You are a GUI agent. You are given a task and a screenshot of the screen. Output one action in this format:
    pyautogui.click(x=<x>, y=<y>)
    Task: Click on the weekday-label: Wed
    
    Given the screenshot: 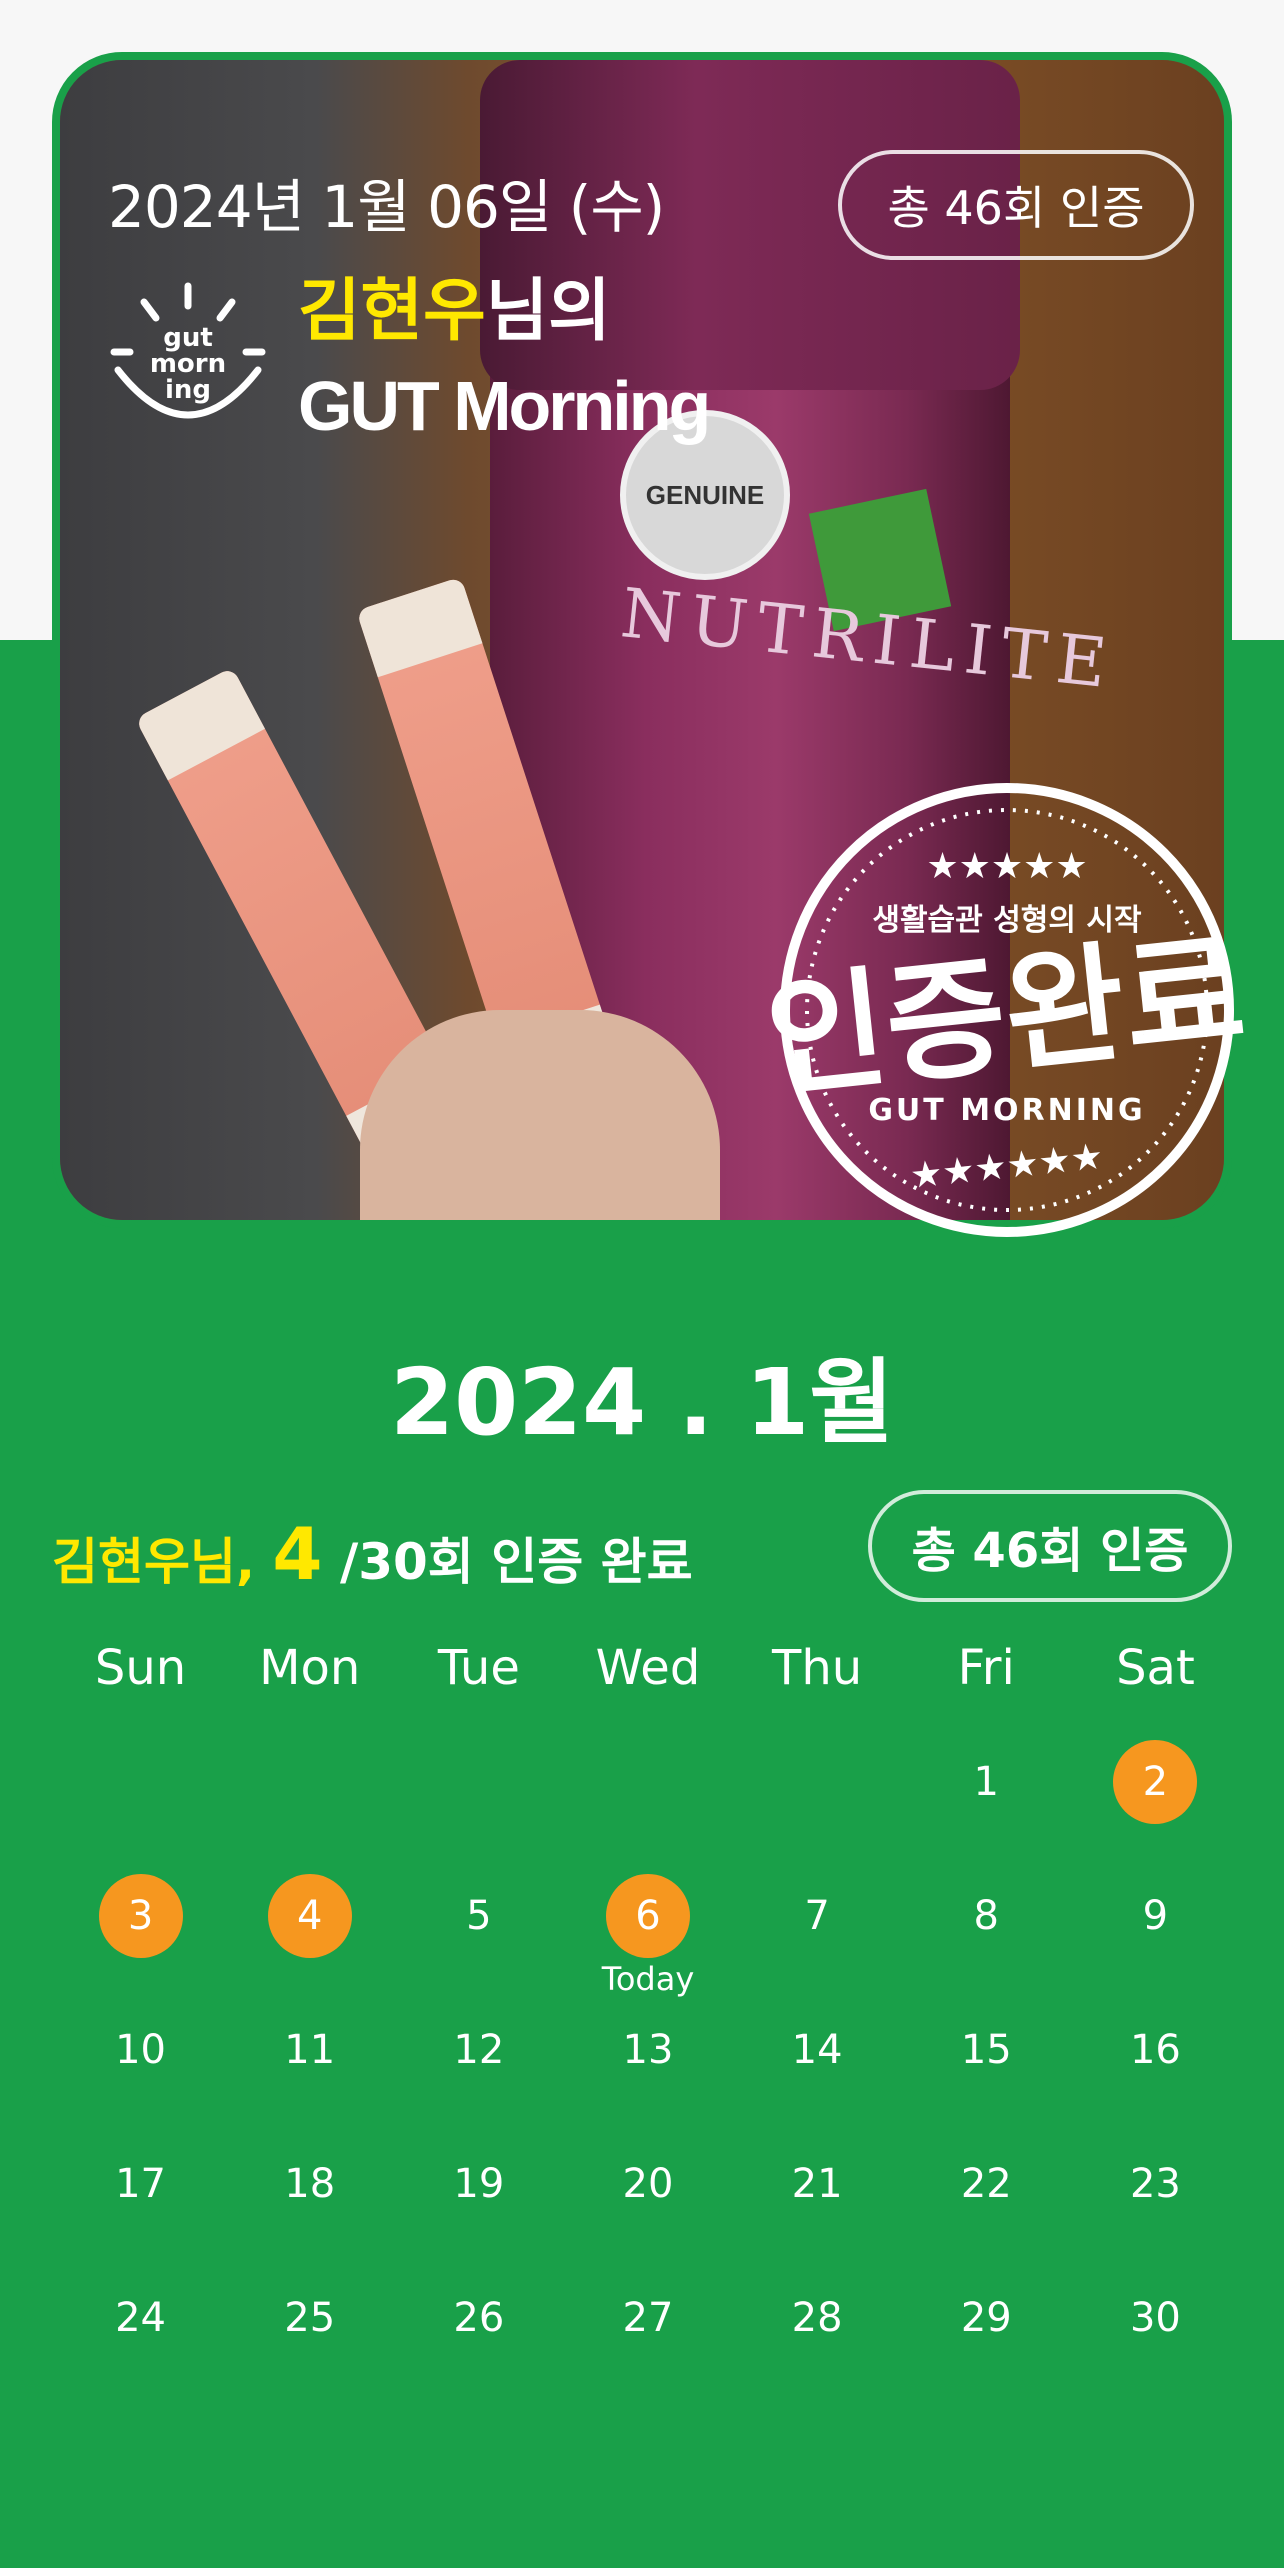 What is the action you would take?
    pyautogui.click(x=648, y=1668)
    